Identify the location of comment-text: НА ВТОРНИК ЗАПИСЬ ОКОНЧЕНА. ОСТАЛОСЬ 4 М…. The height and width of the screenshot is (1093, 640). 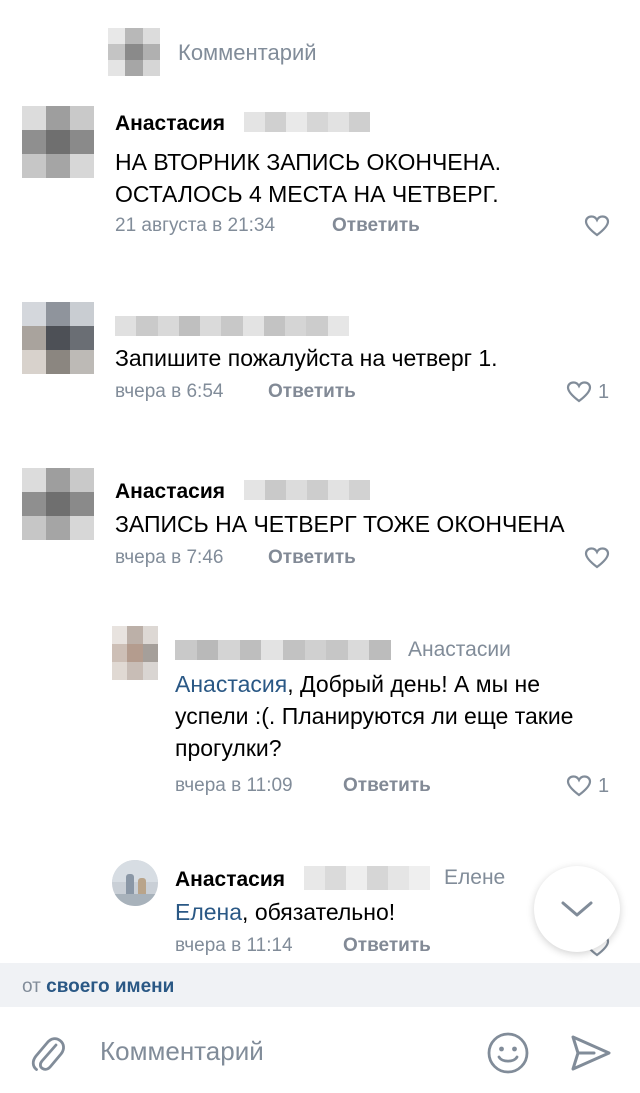
(308, 178).